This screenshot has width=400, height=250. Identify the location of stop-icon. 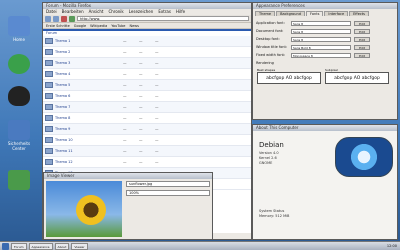
(64, 18).